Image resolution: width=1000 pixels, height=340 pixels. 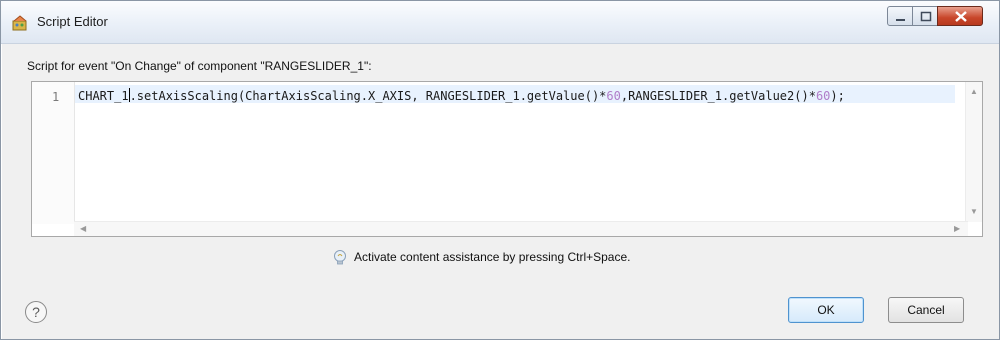 What do you see at coordinates (957, 229) in the screenshot?
I see `scroll-right-arrow-icon: ▶` at bounding box center [957, 229].